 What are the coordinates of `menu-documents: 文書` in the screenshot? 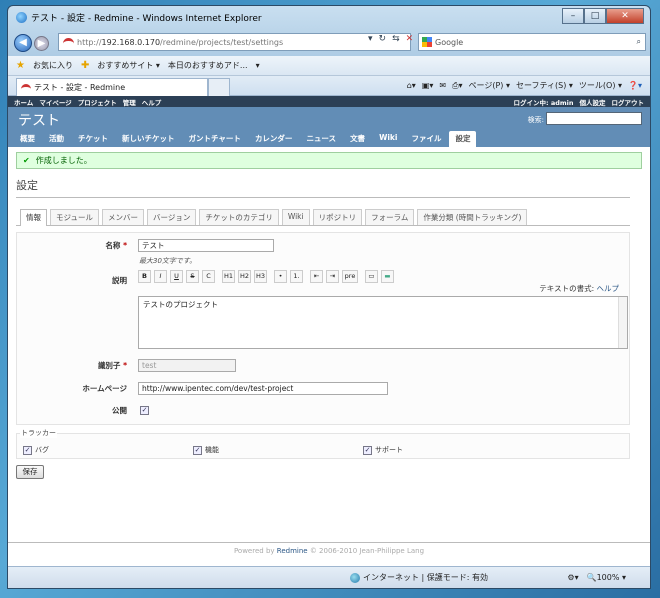 It's located at (357, 139).